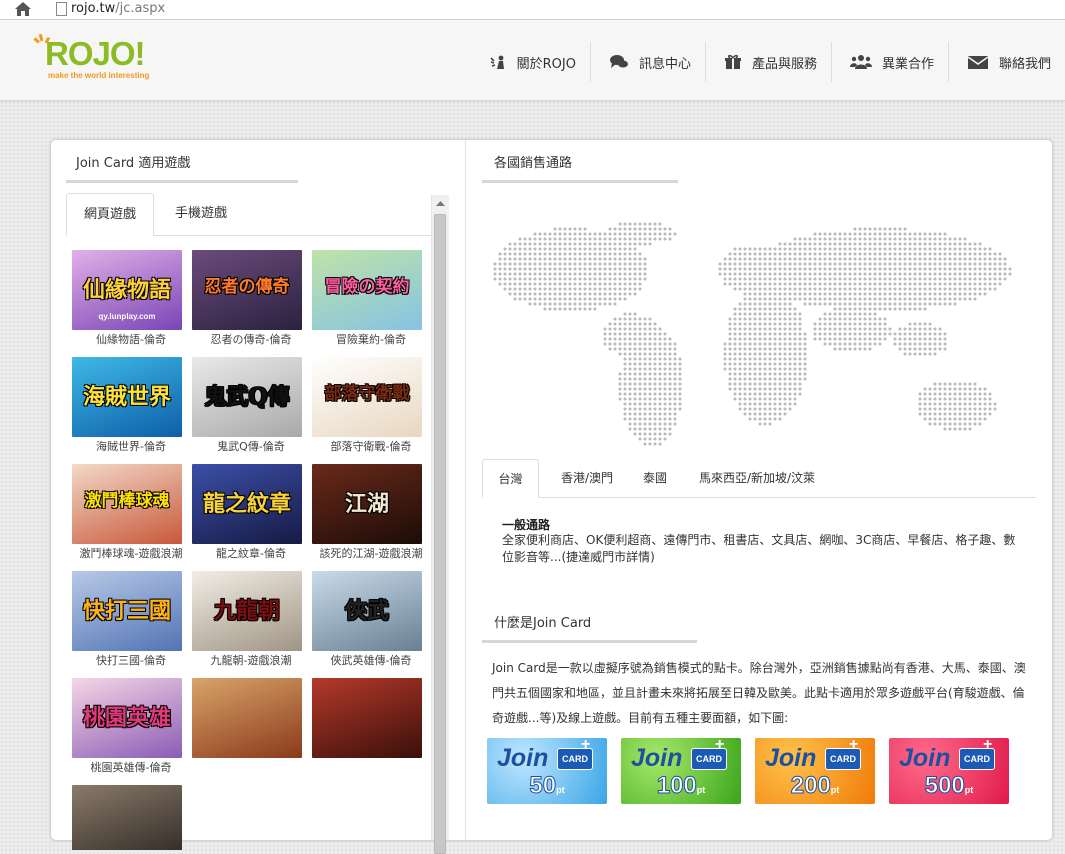 Image resolution: width=1065 pixels, height=854 pixels. Describe the element at coordinates (251, 553) in the screenshot. I see `game-name: 龍之紋章-倫奇` at that location.